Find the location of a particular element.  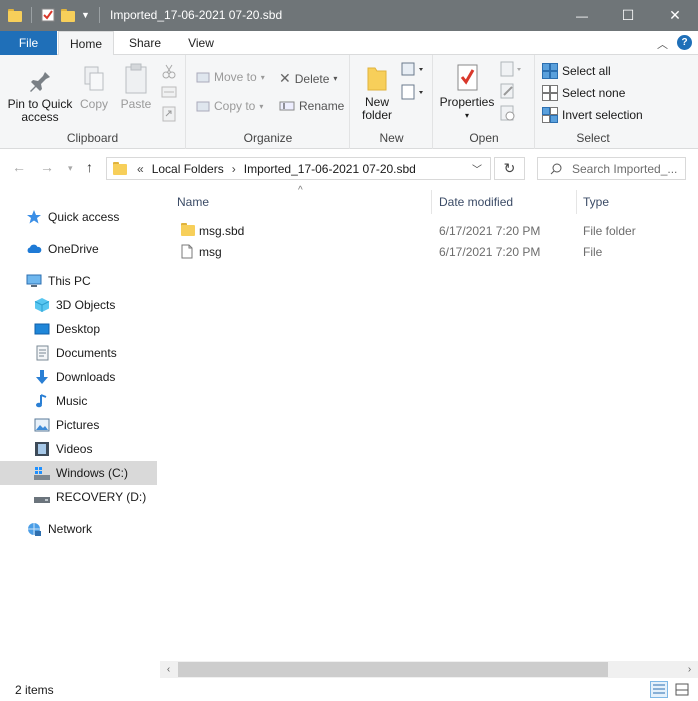

sidebar-item-label: Desktop is located at coordinates (78, 329).